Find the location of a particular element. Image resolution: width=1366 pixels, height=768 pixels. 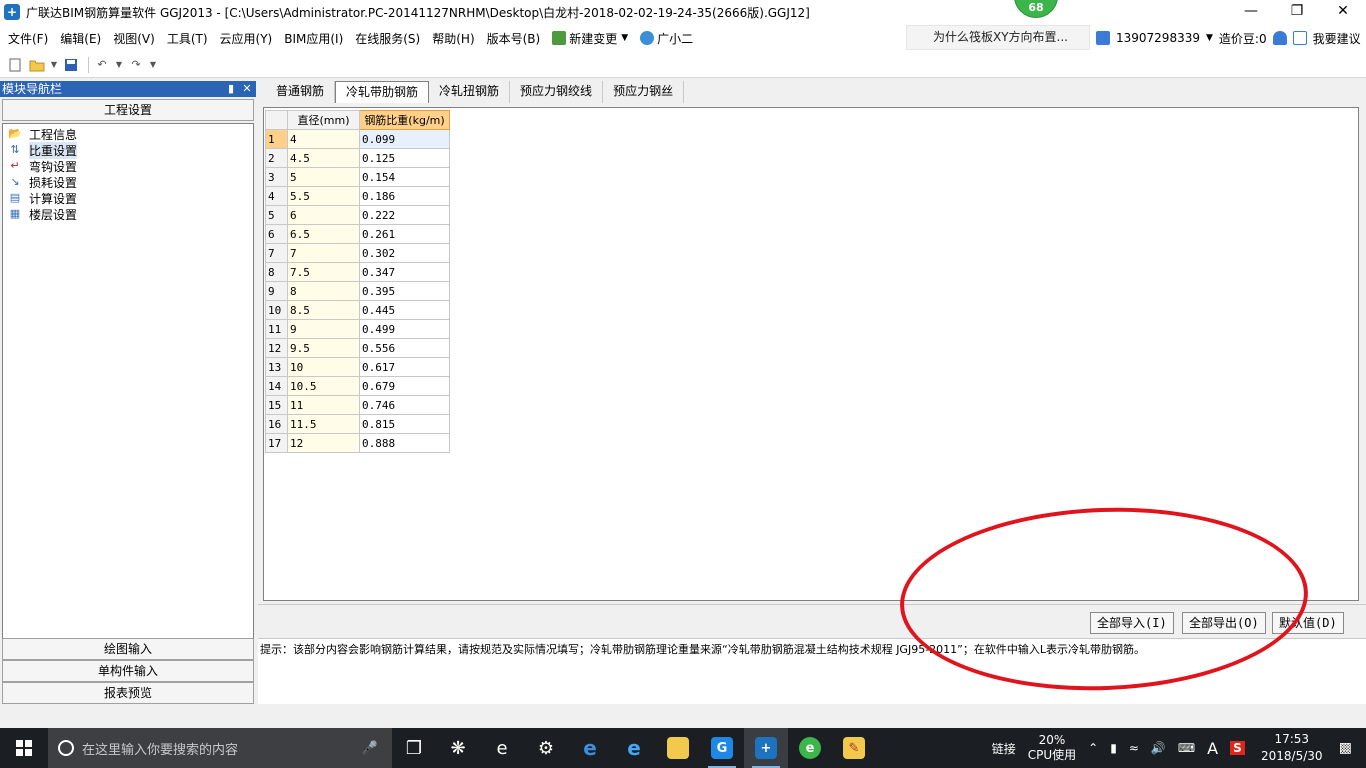

new-file-icon is located at coordinates (15, 65).